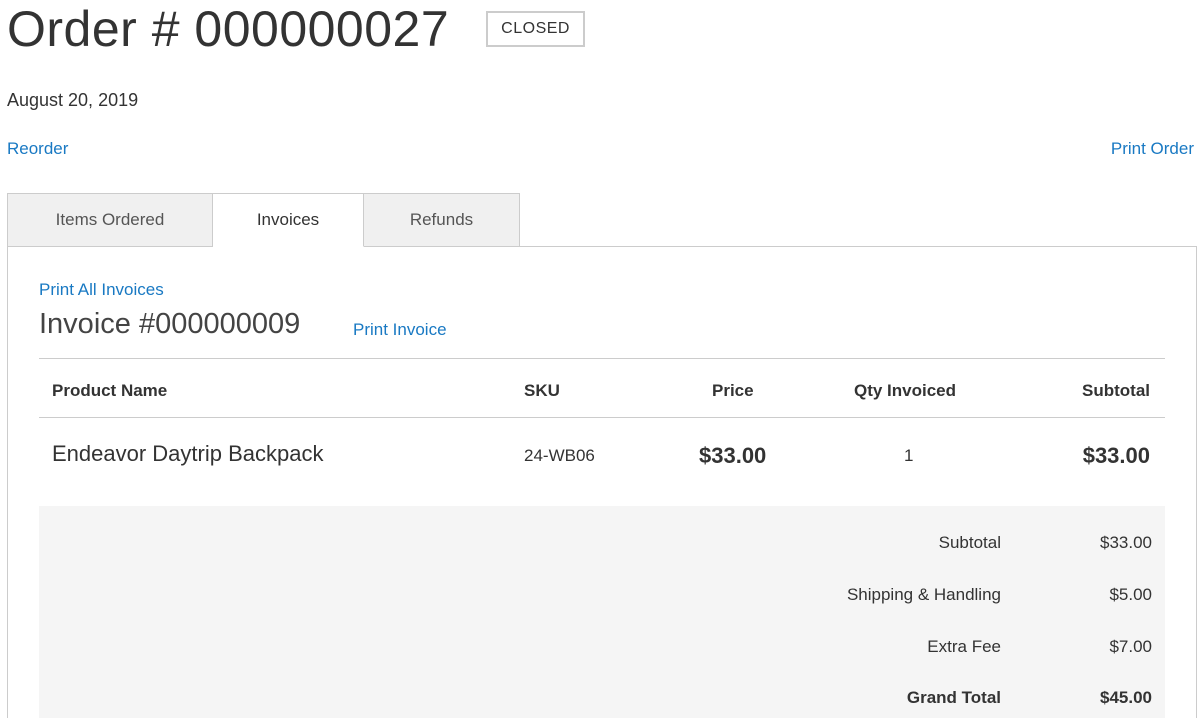 The image size is (1200, 718). What do you see at coordinates (400, 330) in the screenshot?
I see `print-invoice-link: Print Invoice` at bounding box center [400, 330].